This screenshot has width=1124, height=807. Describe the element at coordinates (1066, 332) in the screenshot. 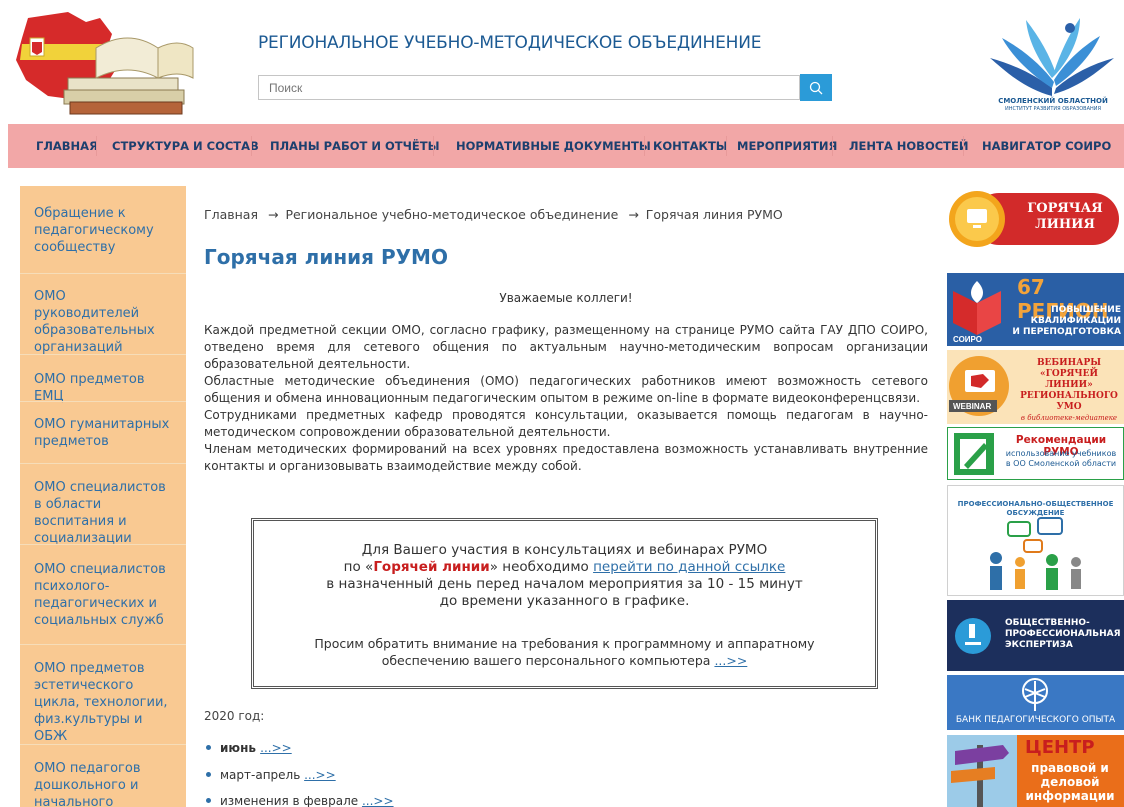

I see `banner-text: И ПЕРЕПОДГОТОВКА` at that location.